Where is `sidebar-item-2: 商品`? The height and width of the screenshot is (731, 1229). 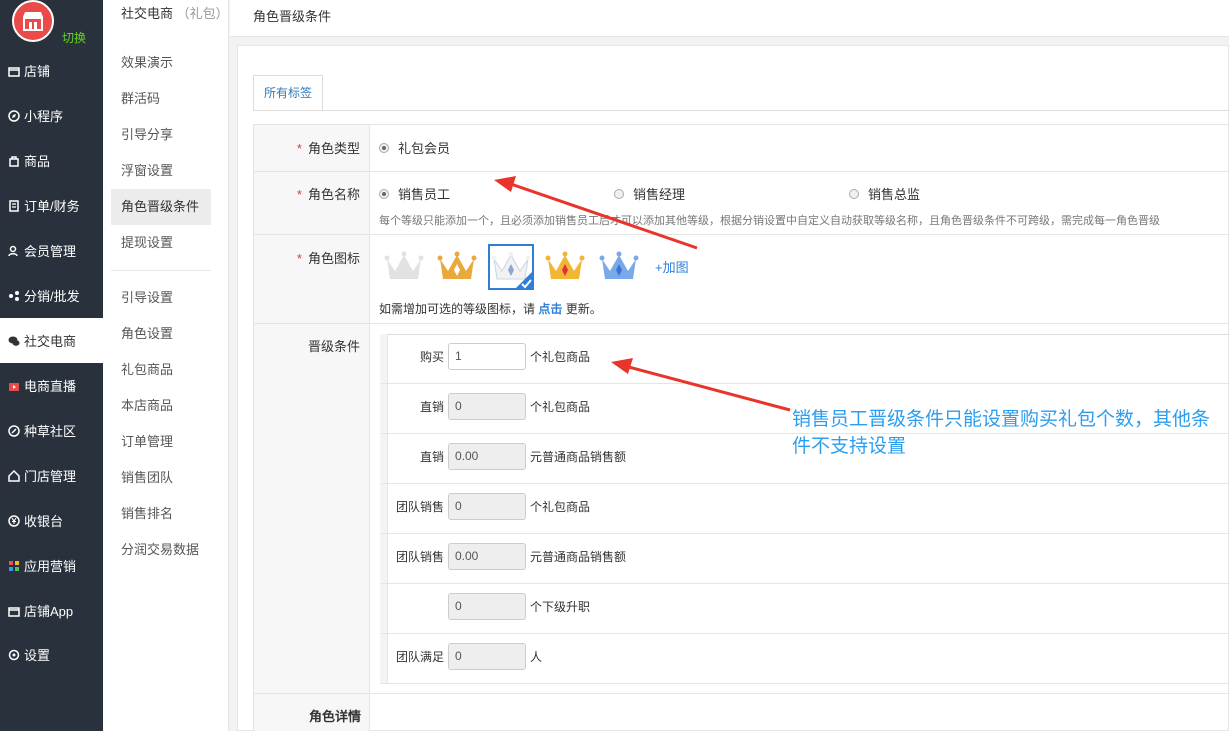 sidebar-item-2: 商品 is located at coordinates (51, 160).